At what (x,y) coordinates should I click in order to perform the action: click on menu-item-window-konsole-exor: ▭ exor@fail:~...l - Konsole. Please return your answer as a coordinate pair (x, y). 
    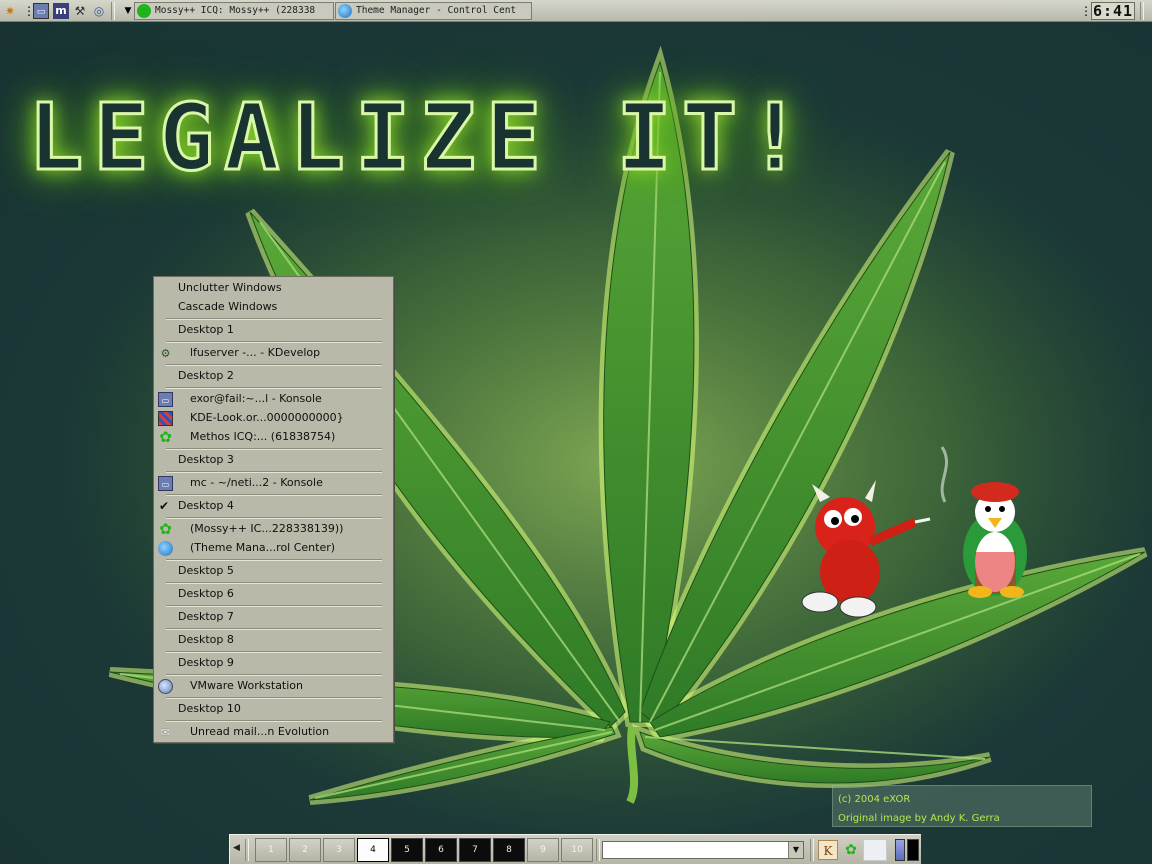
    Looking at the image, I should click on (273, 399).